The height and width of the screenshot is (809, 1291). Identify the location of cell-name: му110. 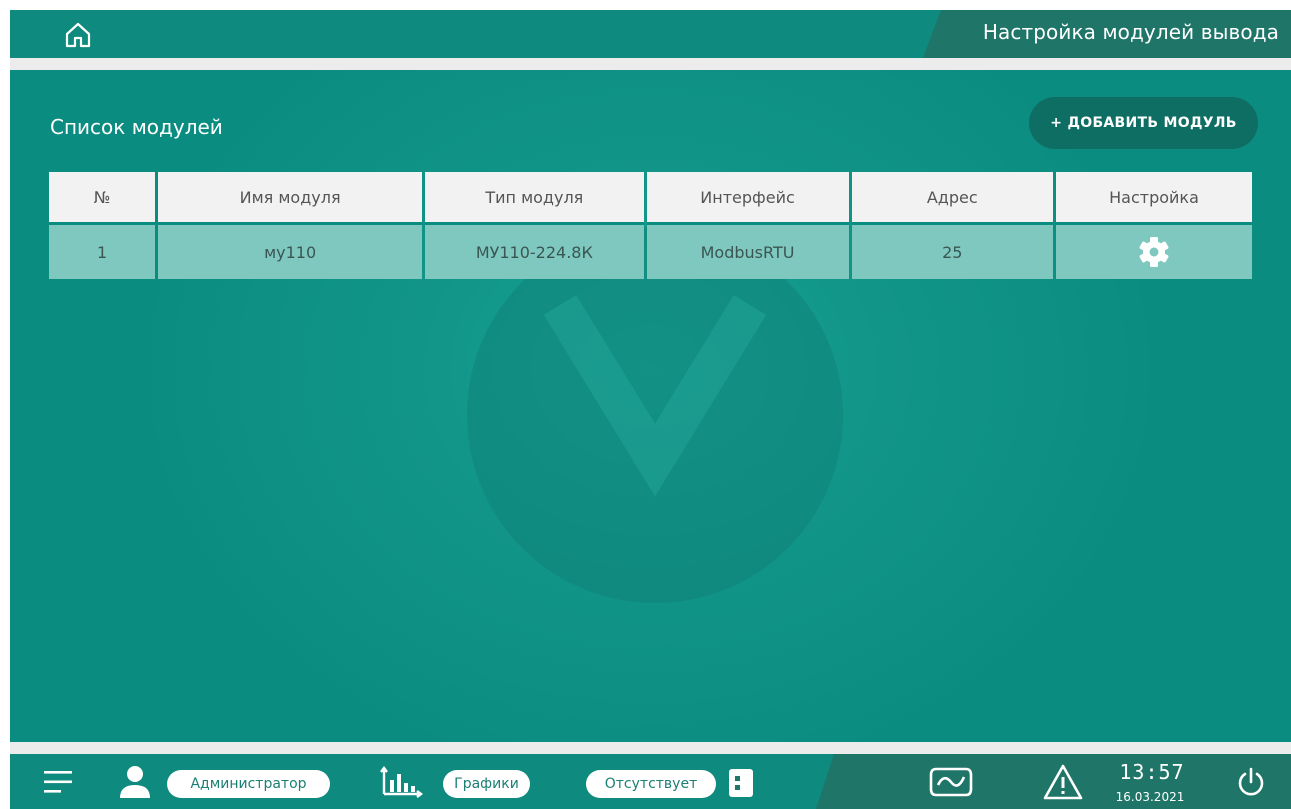
(290, 252).